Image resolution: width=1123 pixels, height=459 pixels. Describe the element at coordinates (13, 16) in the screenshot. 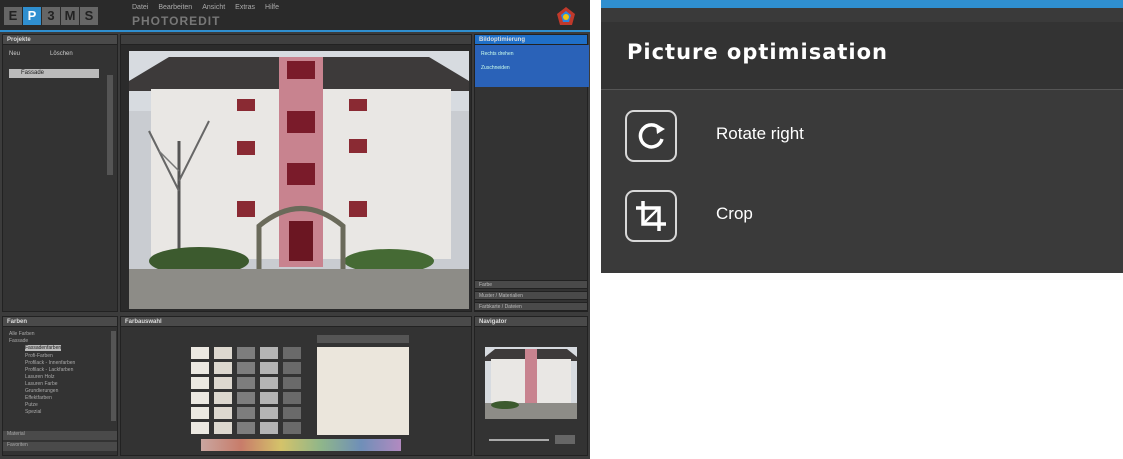

I see `logo-letter: E` at that location.